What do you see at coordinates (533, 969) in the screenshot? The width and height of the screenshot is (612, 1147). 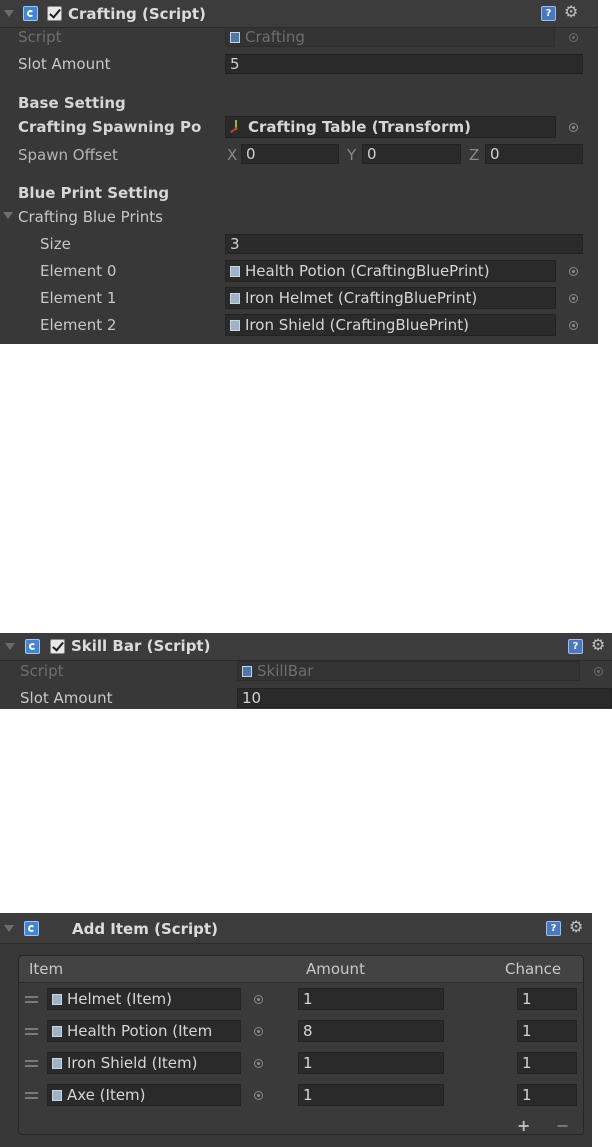 I see `column-header-chance: Chance` at bounding box center [533, 969].